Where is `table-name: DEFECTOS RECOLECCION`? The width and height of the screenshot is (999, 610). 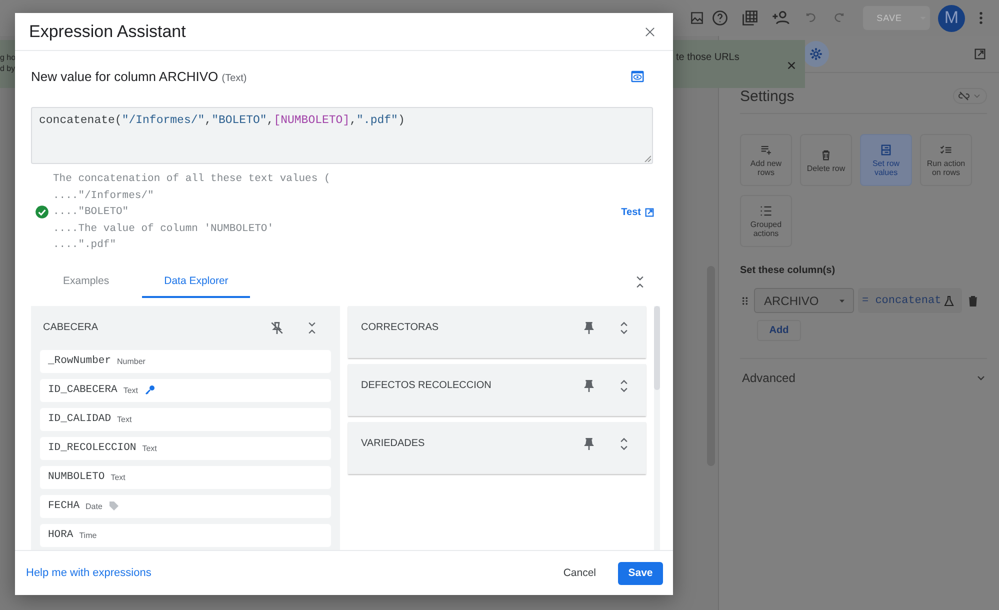 table-name: DEFECTOS RECOLECCION is located at coordinates (426, 385).